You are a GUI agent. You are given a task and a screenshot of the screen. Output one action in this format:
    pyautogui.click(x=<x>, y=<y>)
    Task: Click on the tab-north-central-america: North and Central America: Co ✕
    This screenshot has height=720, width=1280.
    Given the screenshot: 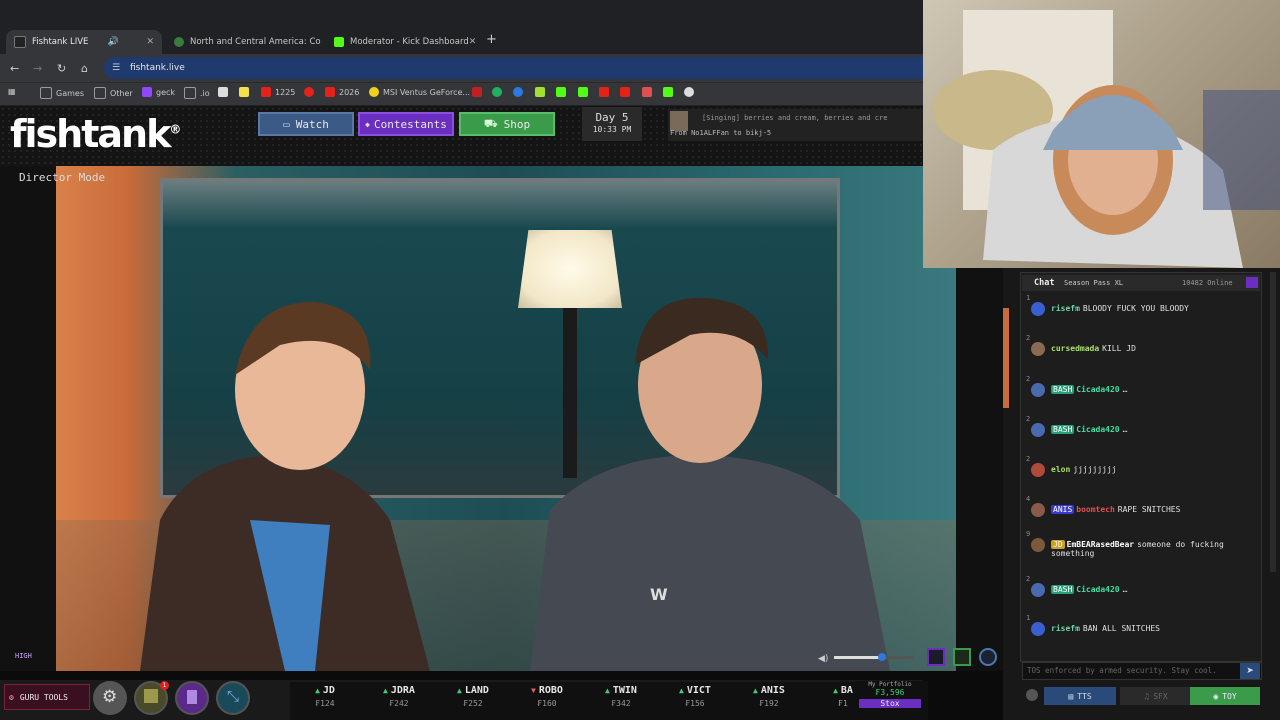 What is the action you would take?
    pyautogui.click(x=244, y=42)
    